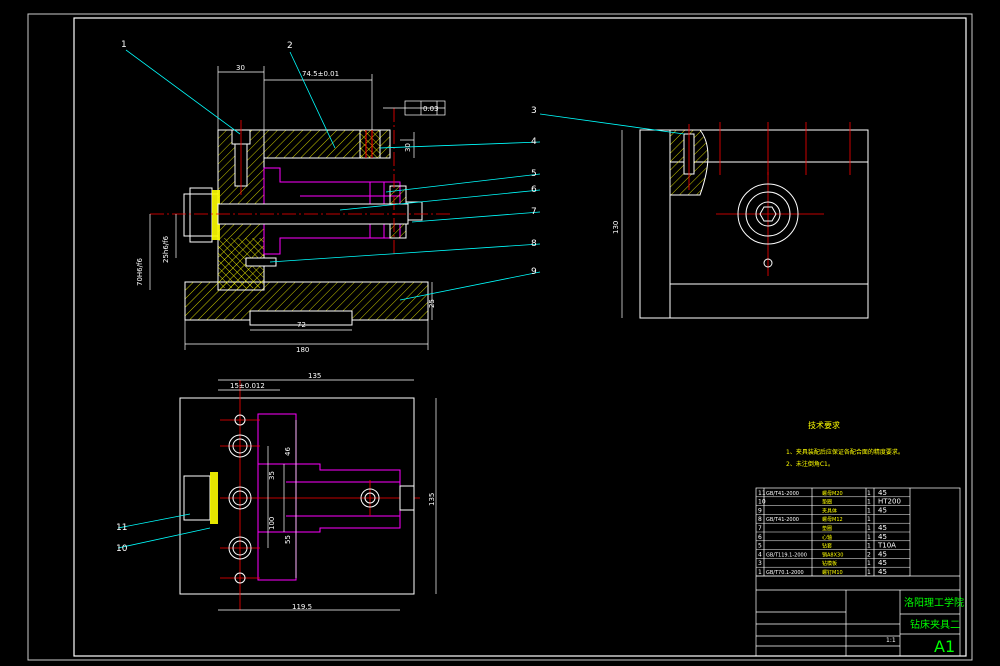 The image size is (1000, 666). What do you see at coordinates (786, 555) in the screenshot?
I see `bom-cell-code: GB/T119.1-2000` at bounding box center [786, 555].